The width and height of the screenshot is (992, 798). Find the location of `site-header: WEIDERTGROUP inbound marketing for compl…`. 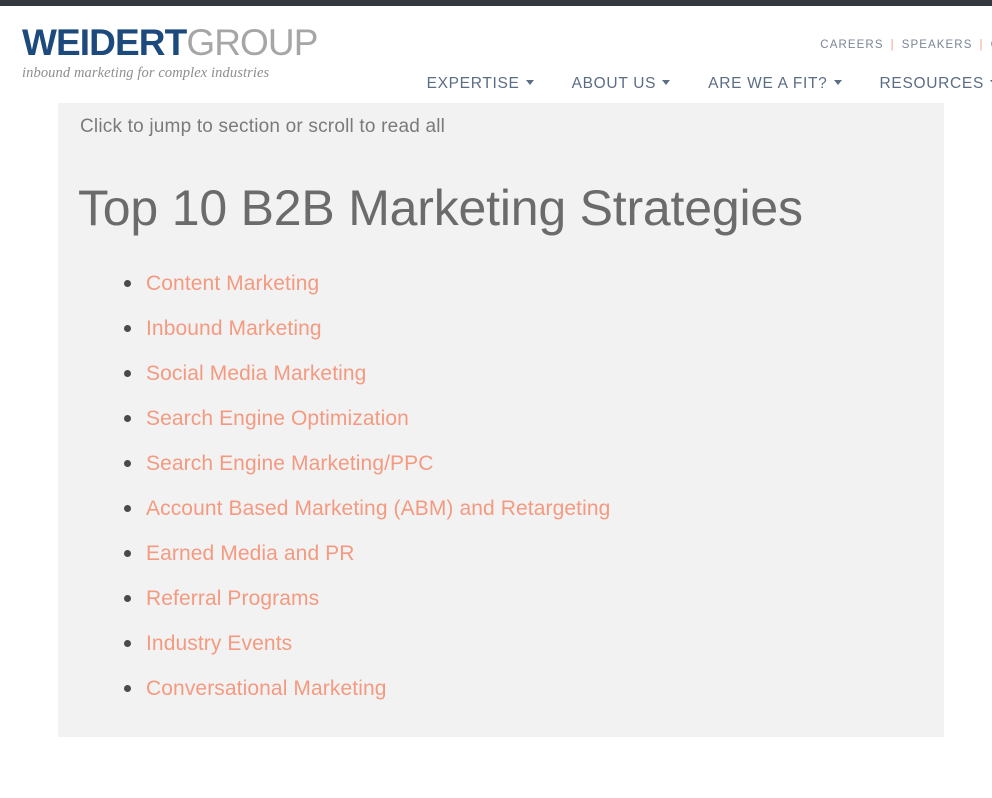

site-header: WEIDERTGROUP inbound marketing for compl… is located at coordinates (496, 52).